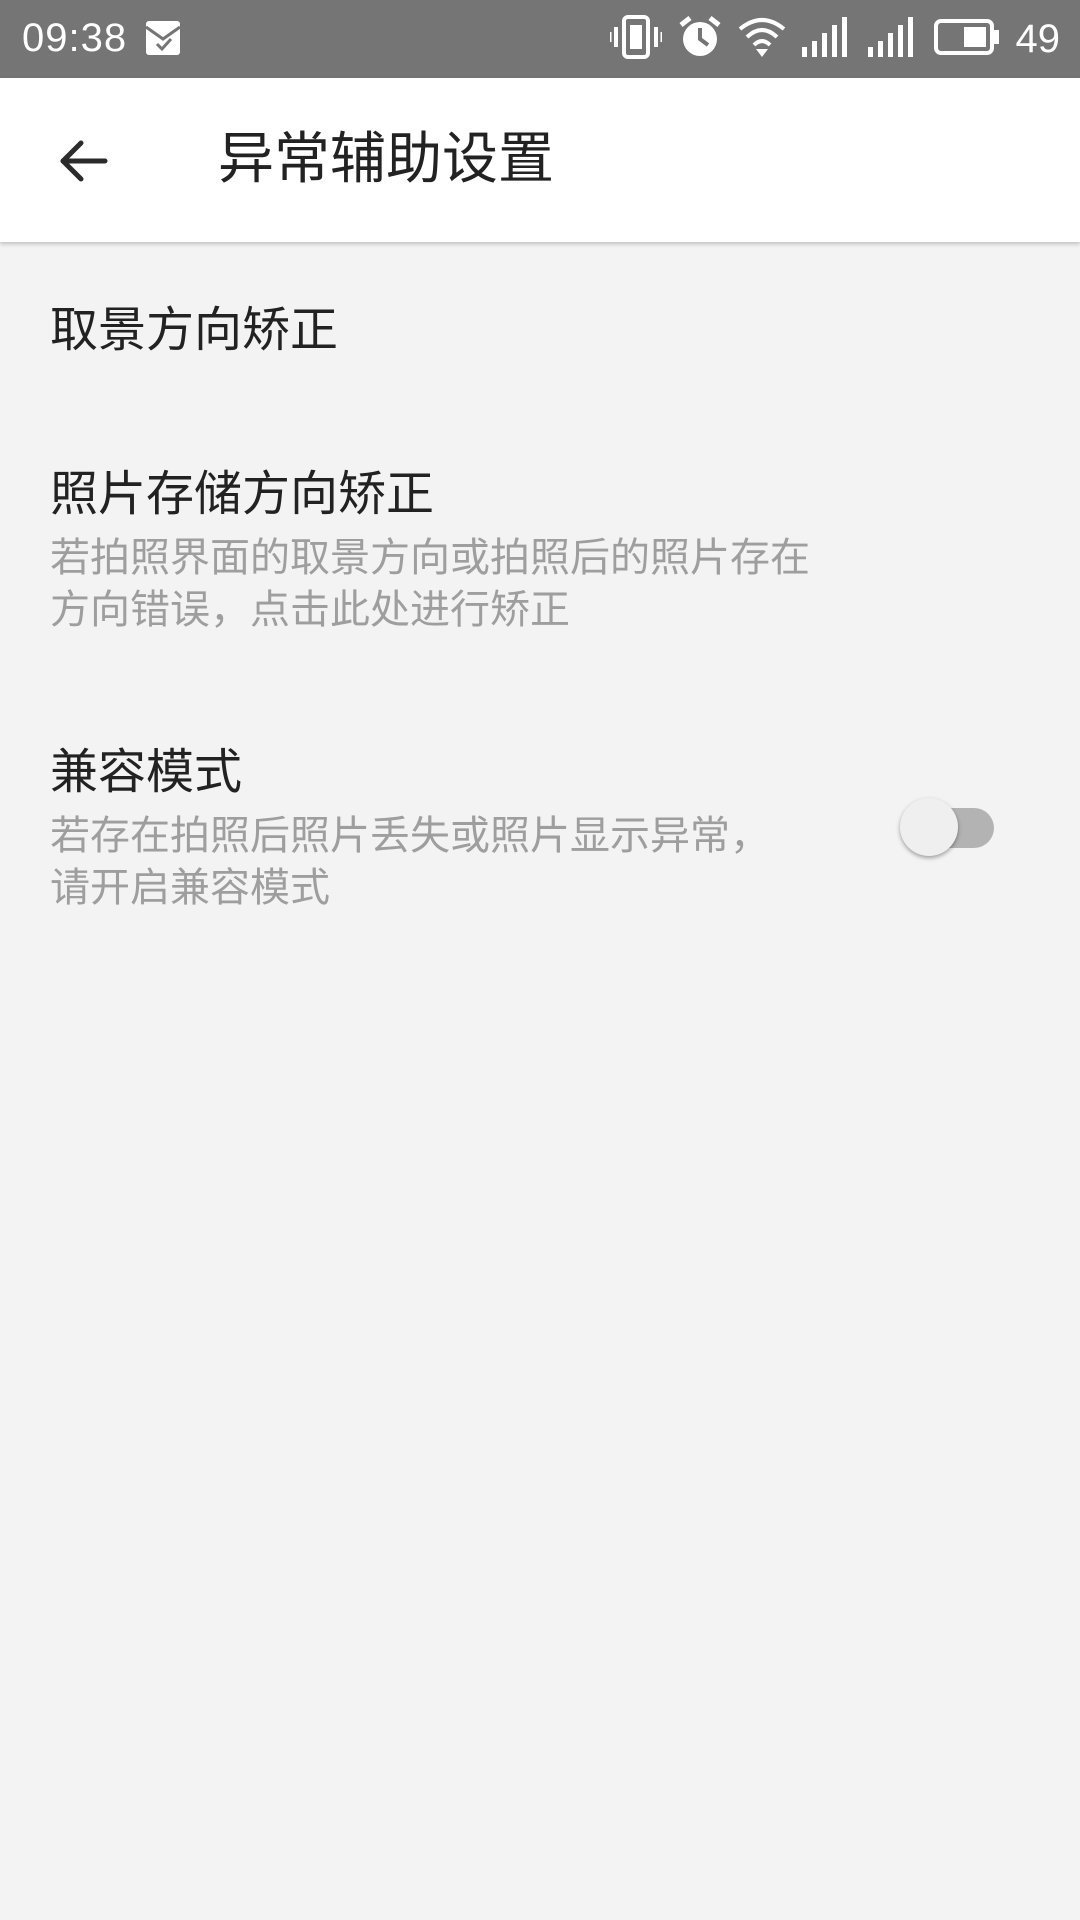  I want to click on notification-icon, so click(163, 38).